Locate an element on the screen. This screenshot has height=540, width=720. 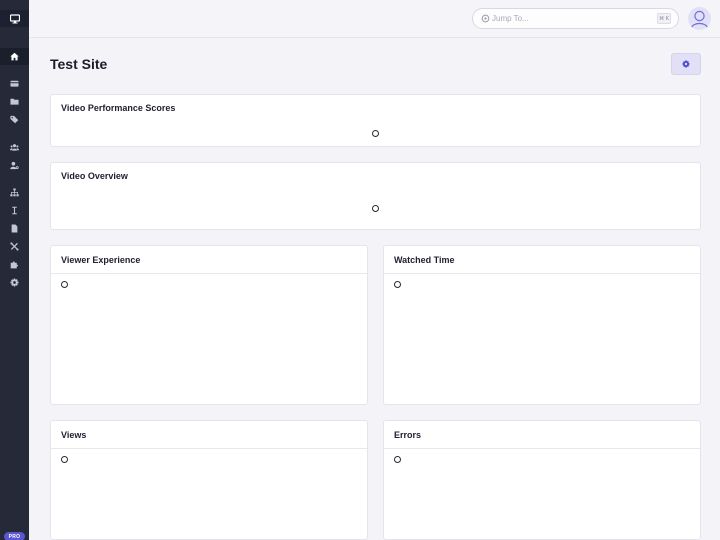
sidebar-item-plugins is located at coordinates (14, 264).